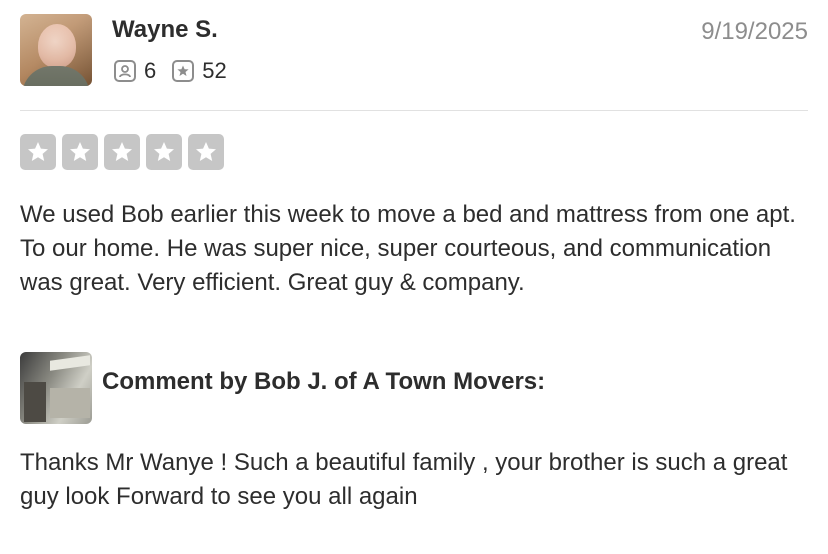  Describe the element at coordinates (150, 70) in the screenshot. I see `friends-count: 6` at that location.